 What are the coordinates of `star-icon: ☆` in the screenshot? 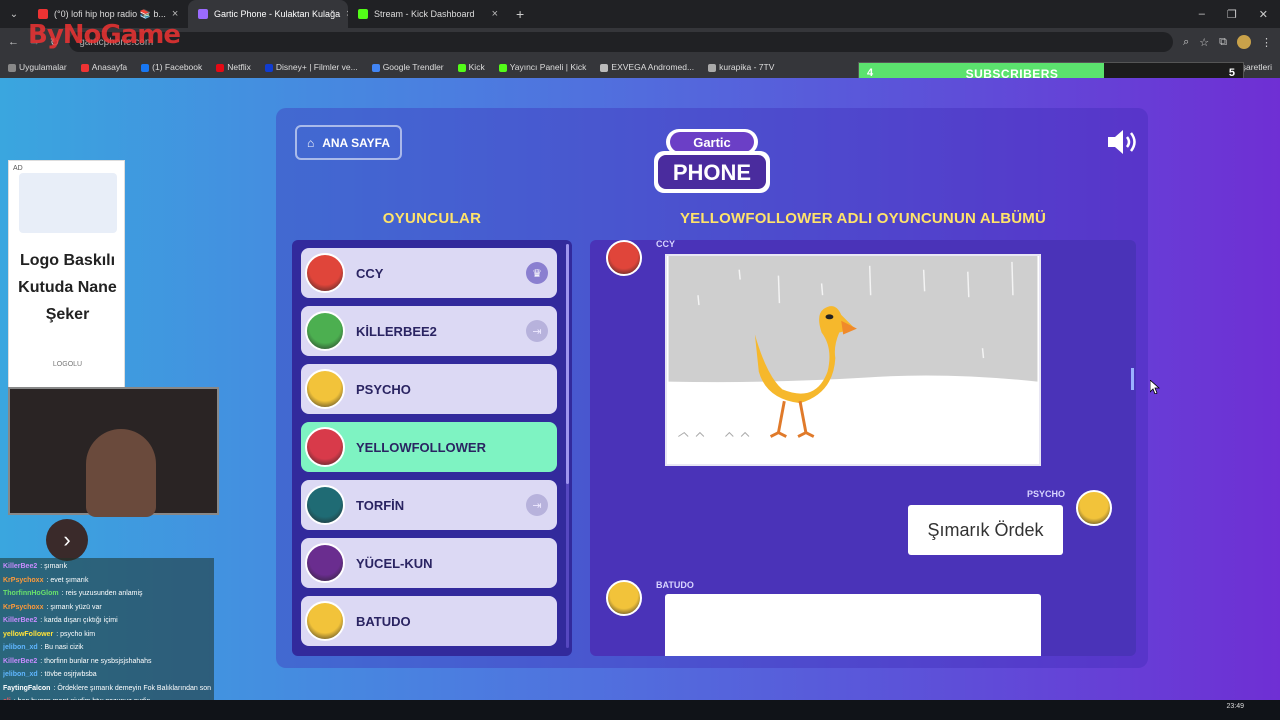 It's located at (1204, 42).